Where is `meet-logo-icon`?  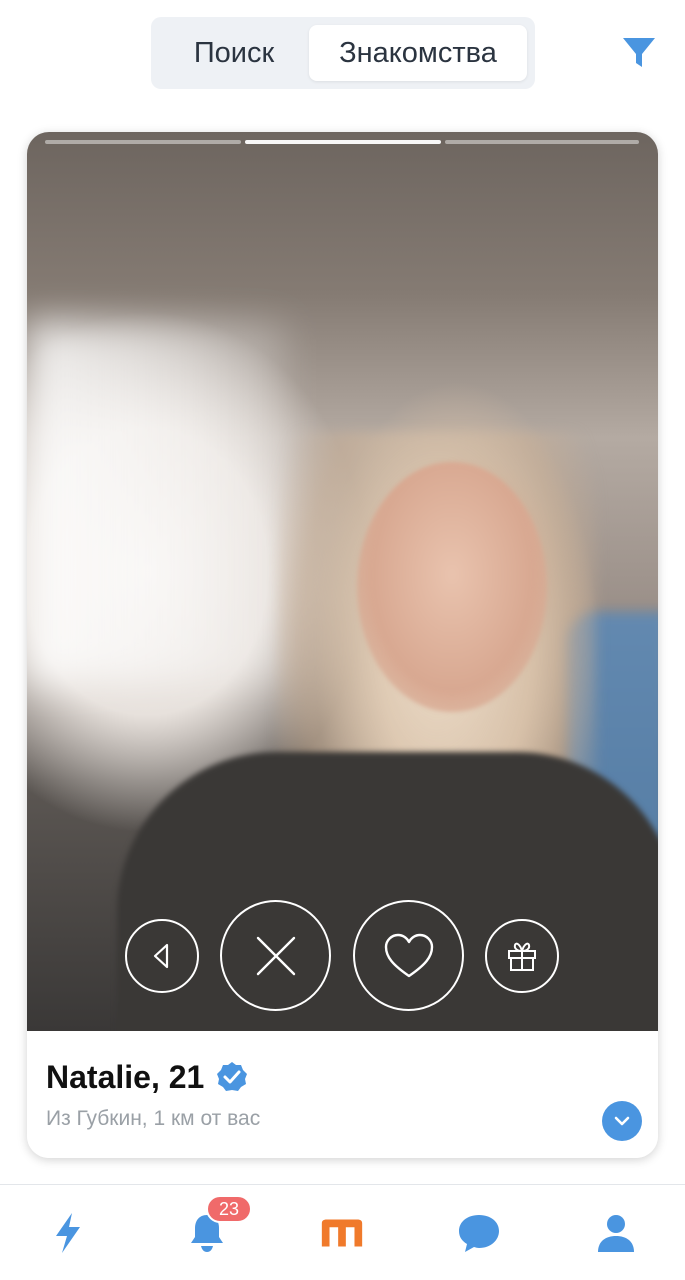 meet-logo-icon is located at coordinates (342, 1233).